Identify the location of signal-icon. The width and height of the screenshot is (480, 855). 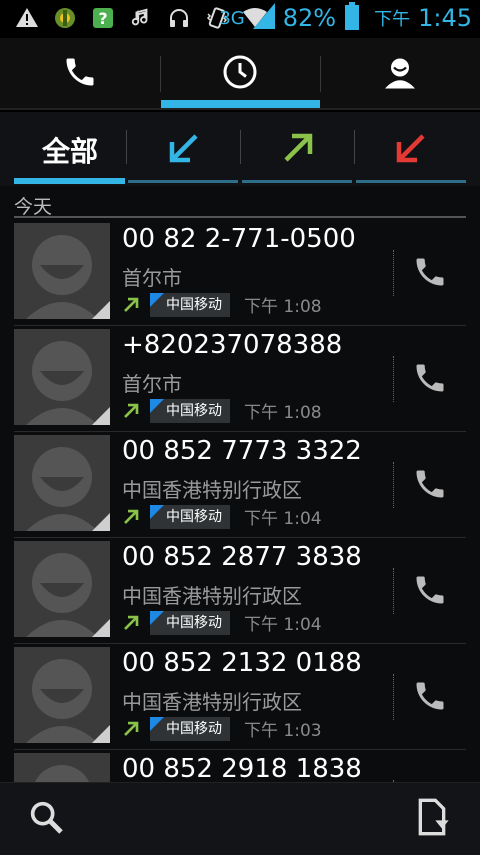
(263, 18).